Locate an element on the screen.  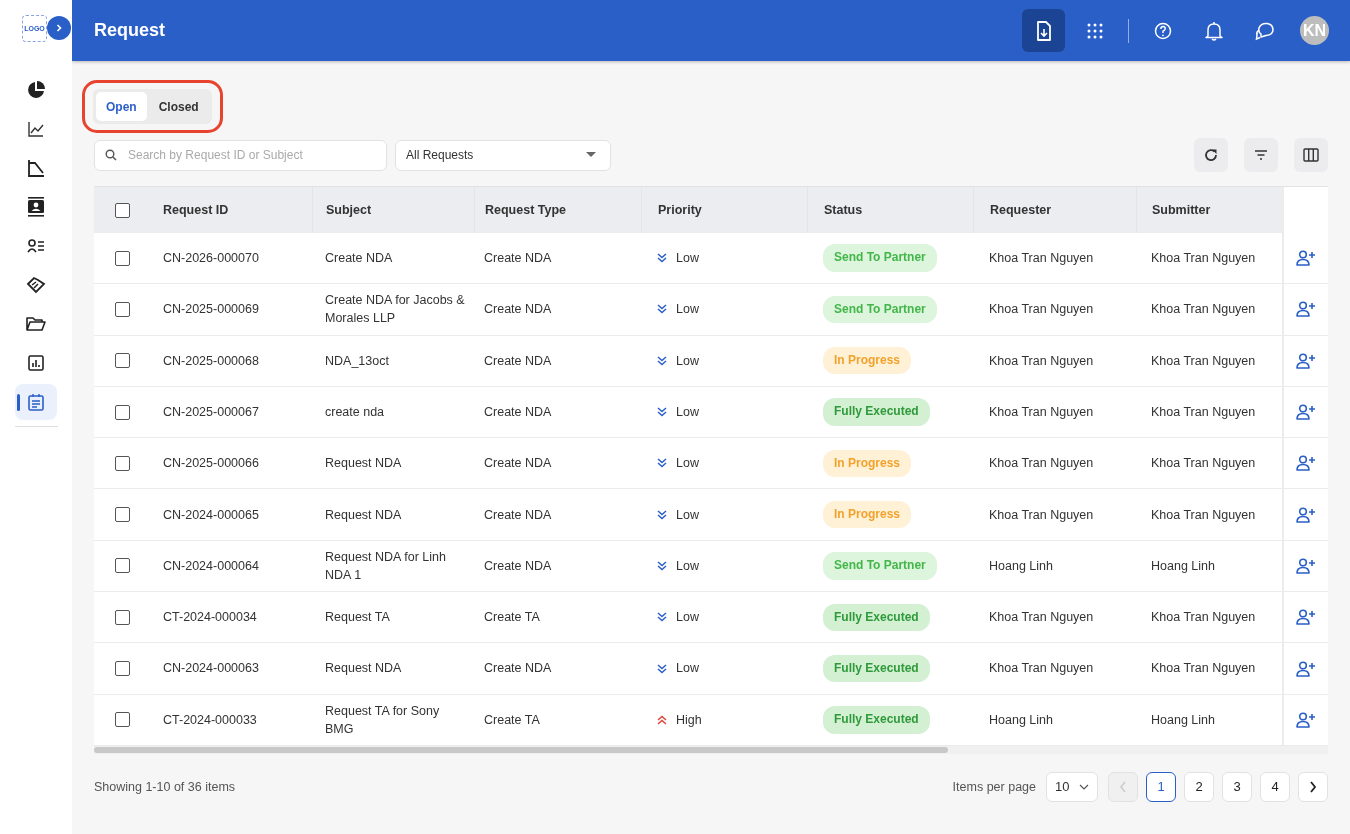
request-filter-dropdown: All Requests is located at coordinates (503, 155).